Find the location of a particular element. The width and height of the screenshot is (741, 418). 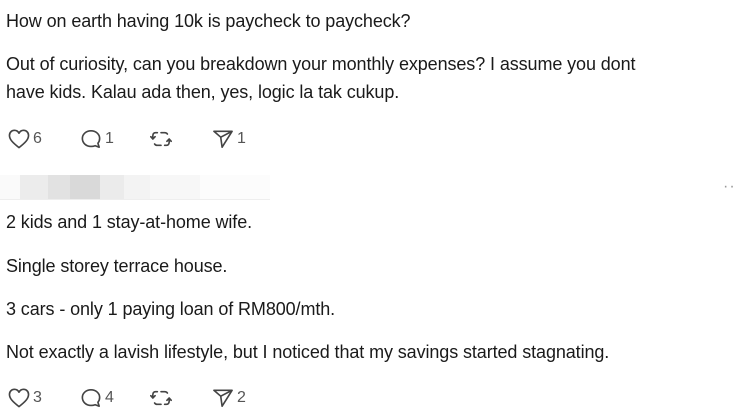

post2-share-count: 2 is located at coordinates (241, 397).